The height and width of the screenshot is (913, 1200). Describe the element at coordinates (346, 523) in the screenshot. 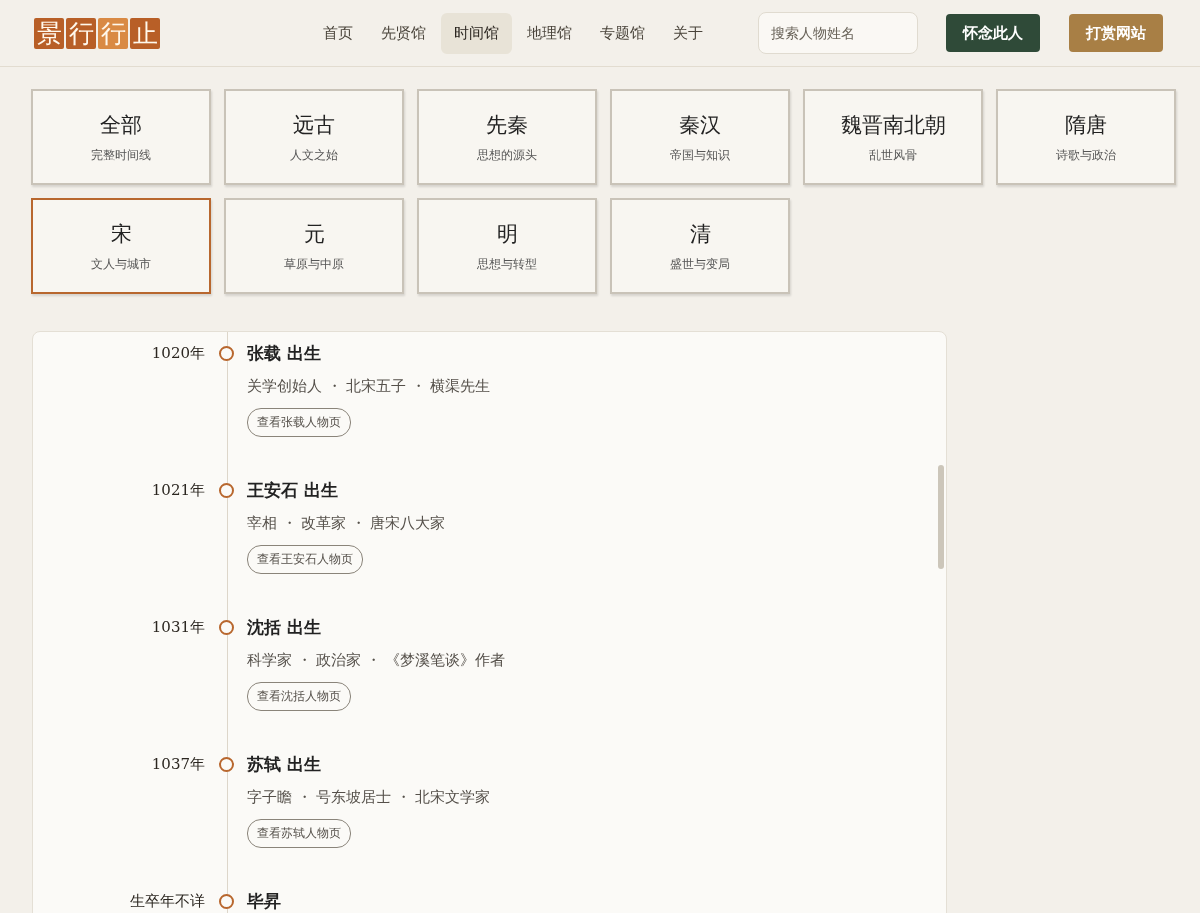

I see `tag-line: 宰相 ・ 改革家 ・ 唐宋八大家` at that location.